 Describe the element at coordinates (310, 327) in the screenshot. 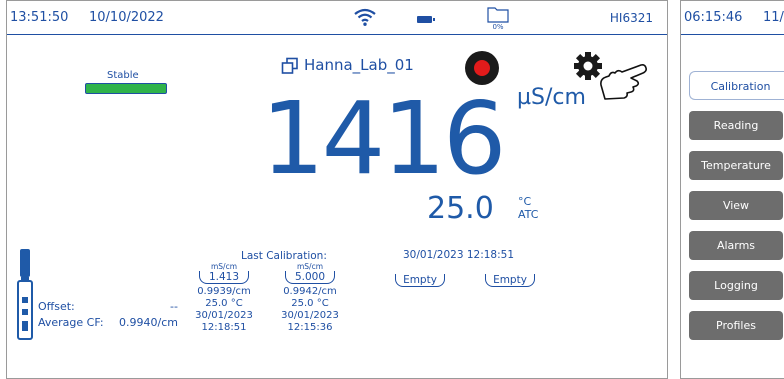

I see `cal-time: 12:15:36` at that location.